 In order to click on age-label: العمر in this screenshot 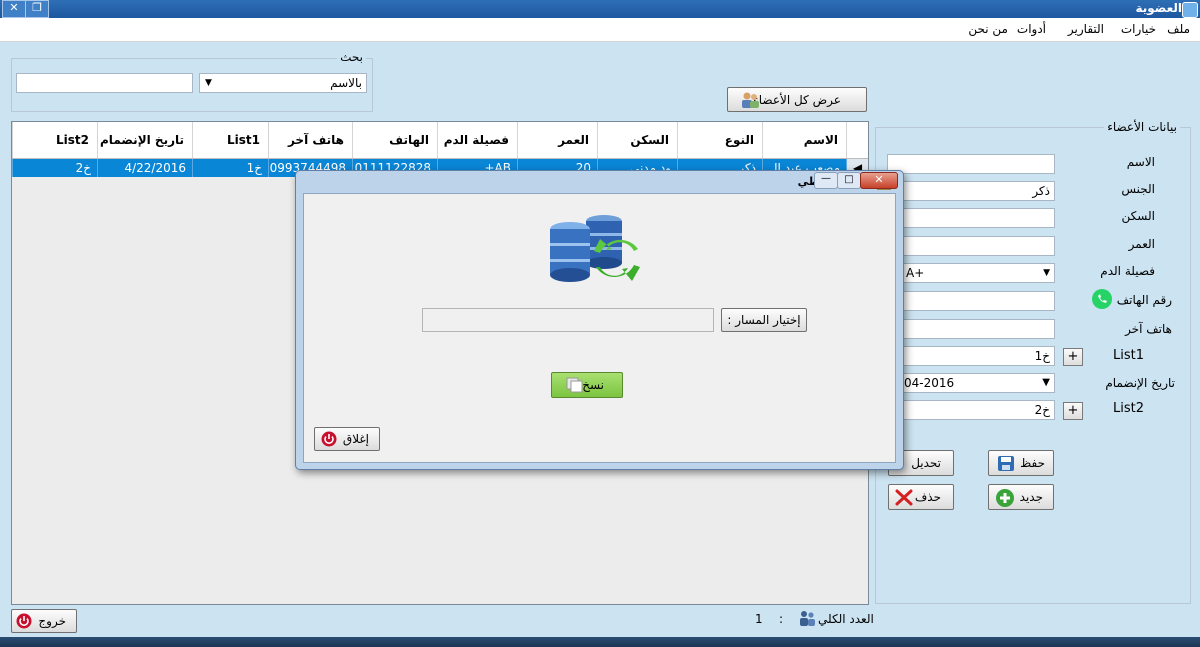, I will do `click(1141, 244)`.